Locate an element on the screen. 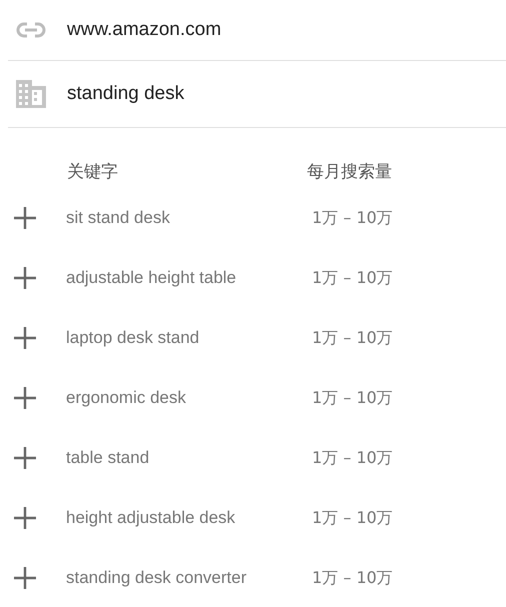 The height and width of the screenshot is (607, 506). keyword-cell-text: adjustable height table is located at coordinates (152, 278).